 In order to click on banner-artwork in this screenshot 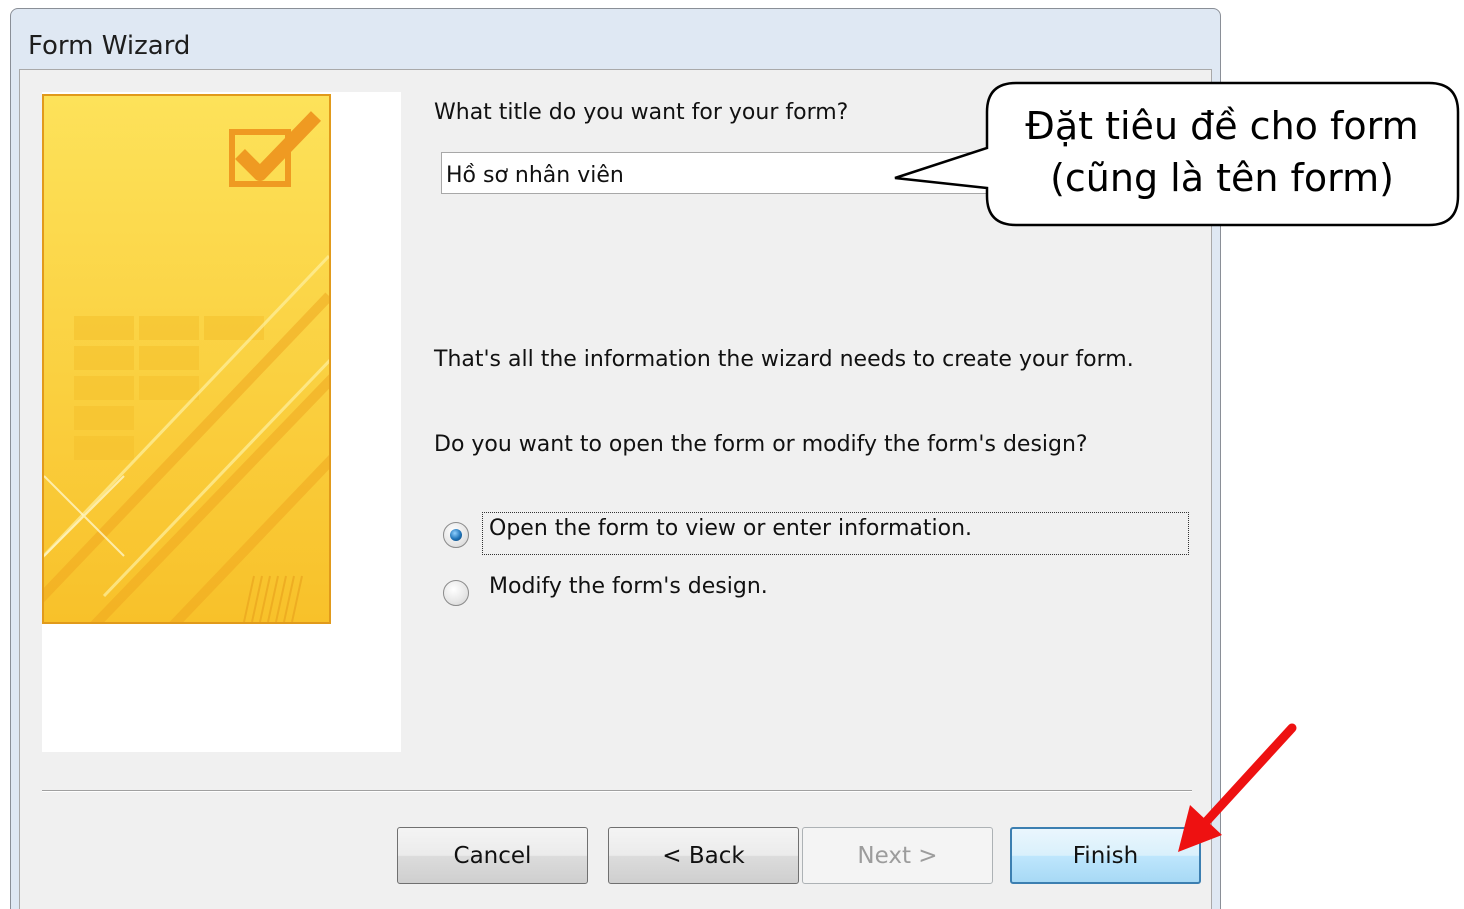, I will do `click(186, 359)`.